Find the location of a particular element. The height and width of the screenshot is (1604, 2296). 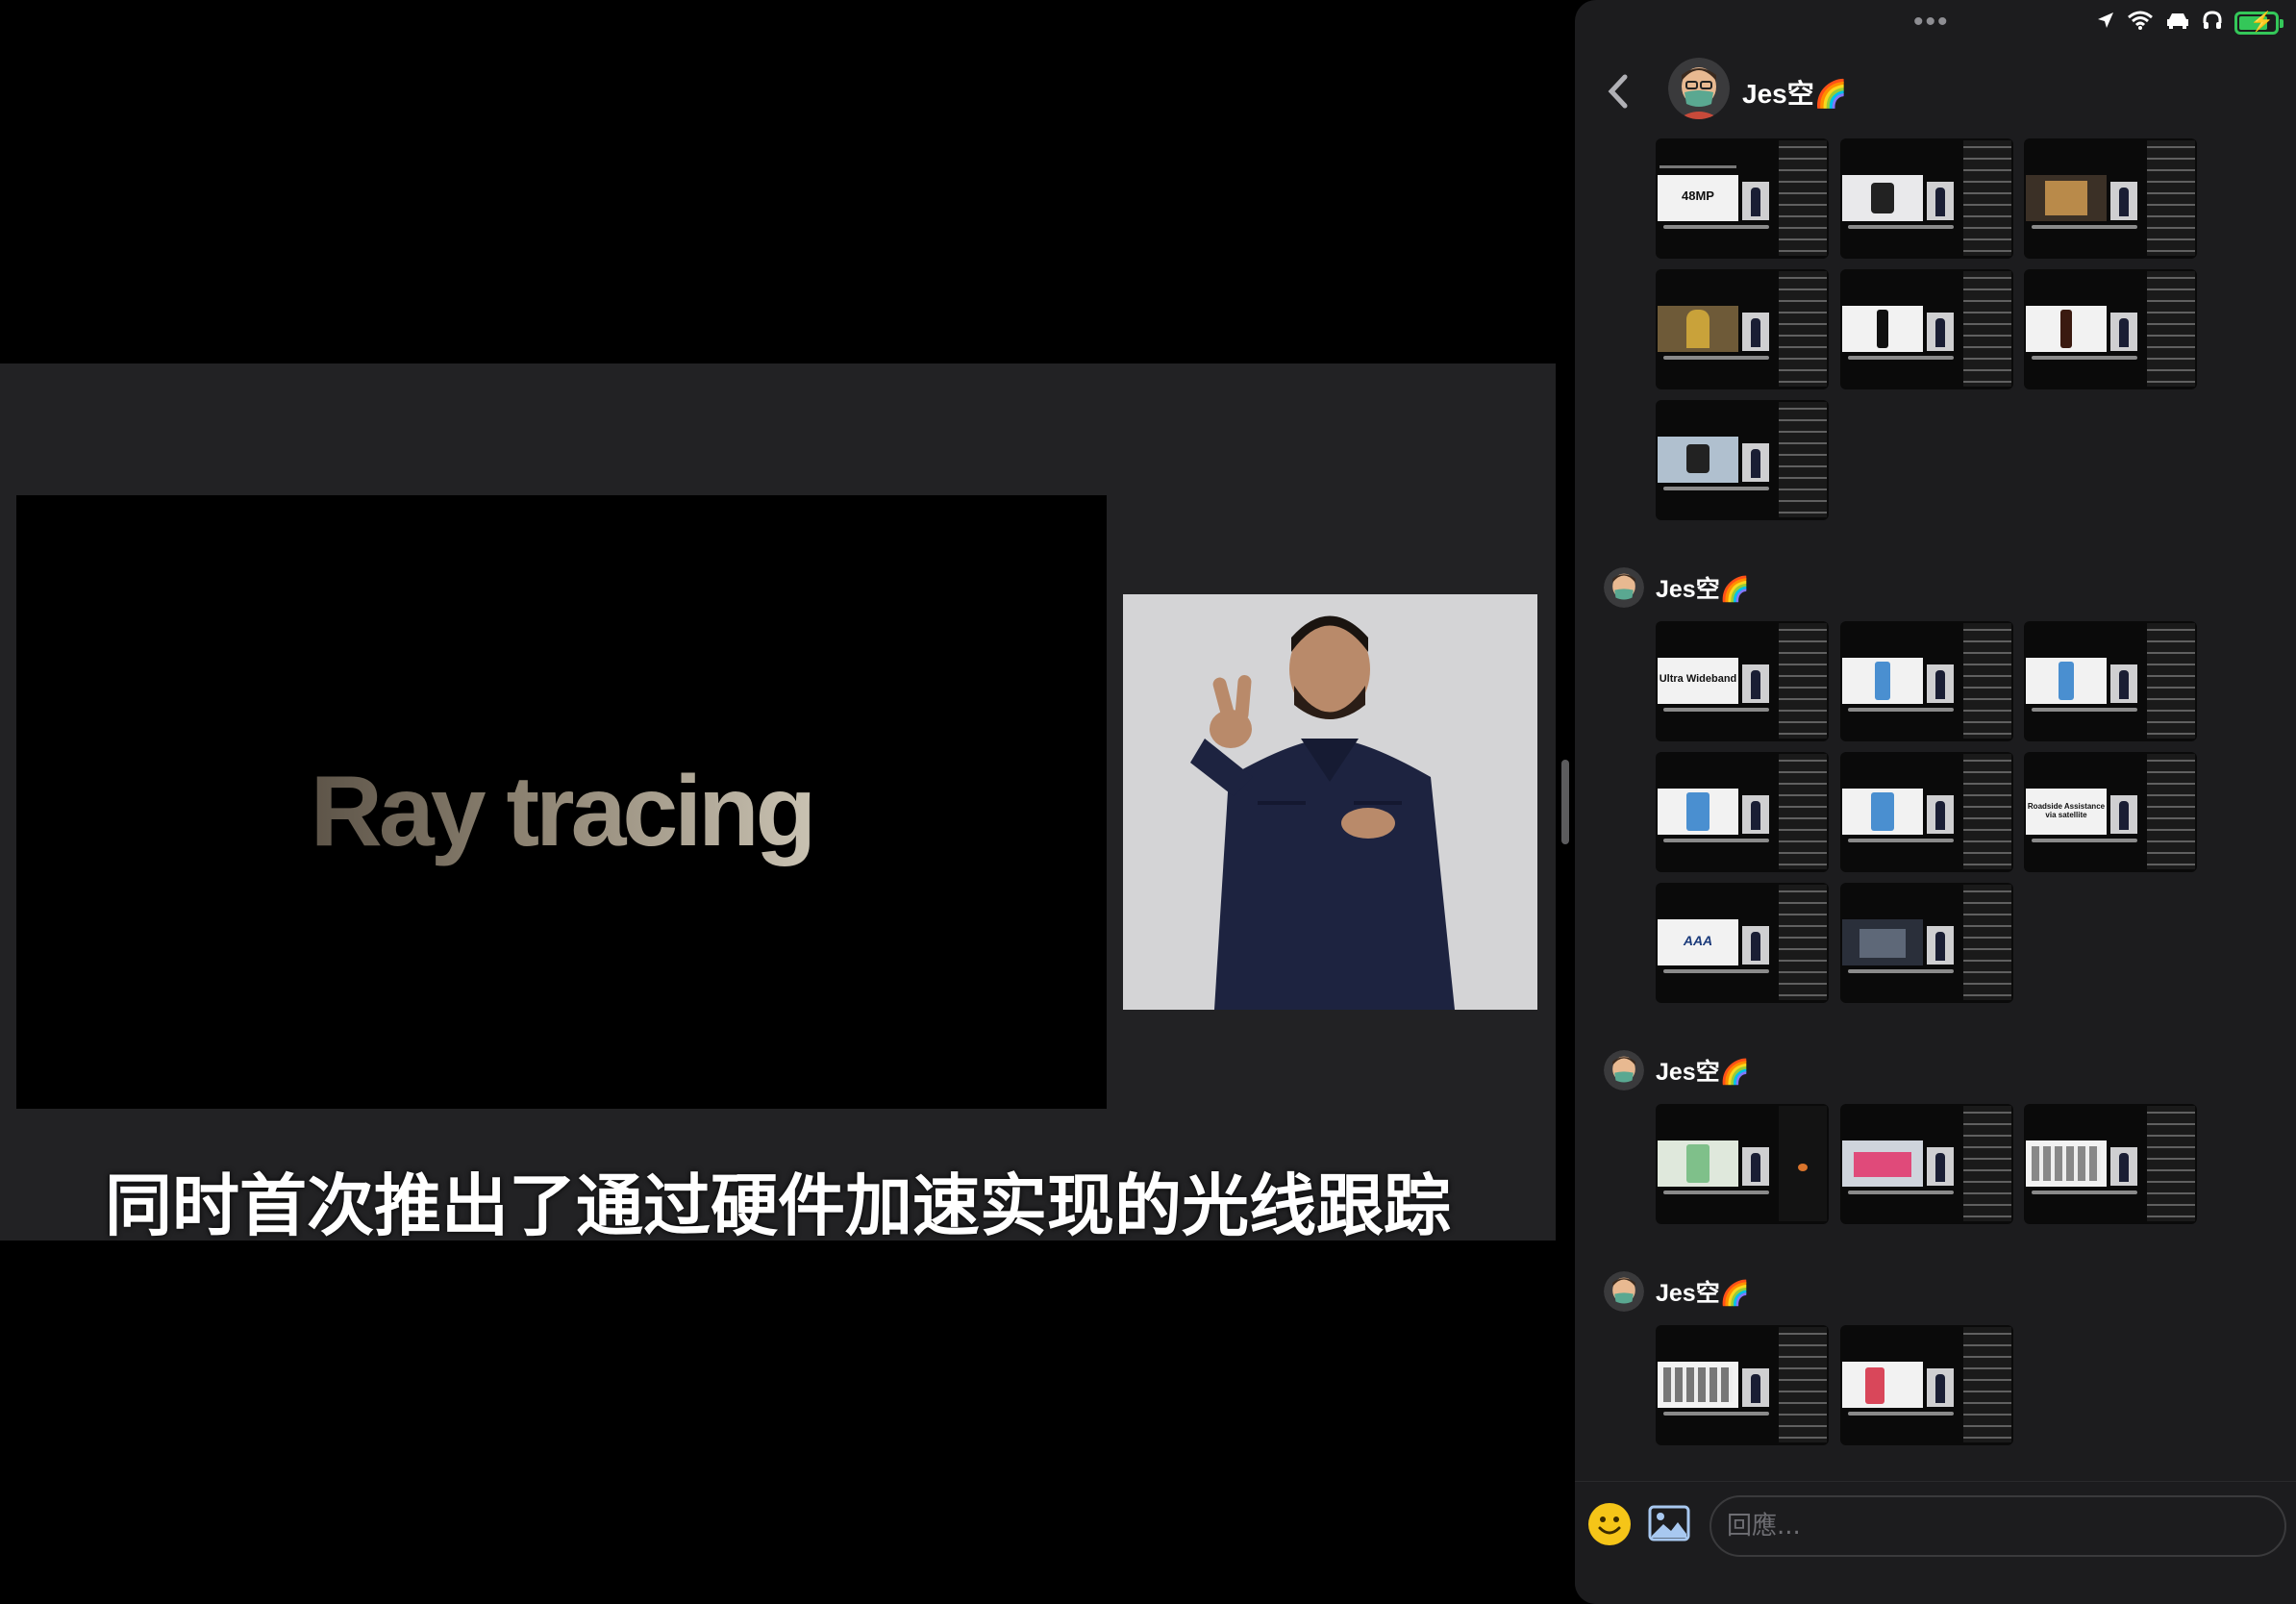

subtitle-caption: 同时首次推出了通过硬件加速实现的光线跟踪 is located at coordinates (778, 1205).